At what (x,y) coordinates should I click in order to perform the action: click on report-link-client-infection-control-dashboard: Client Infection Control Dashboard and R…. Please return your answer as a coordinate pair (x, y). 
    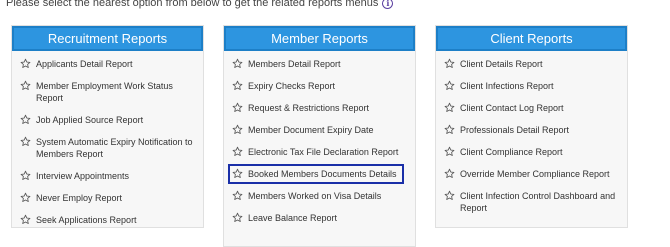
    Looking at the image, I should click on (532, 202).